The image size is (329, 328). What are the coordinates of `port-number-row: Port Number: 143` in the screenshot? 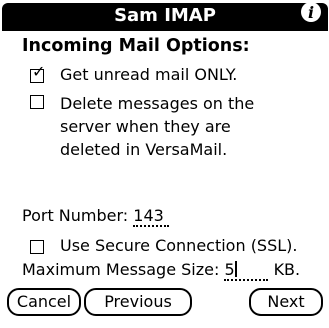 It's located at (96, 216).